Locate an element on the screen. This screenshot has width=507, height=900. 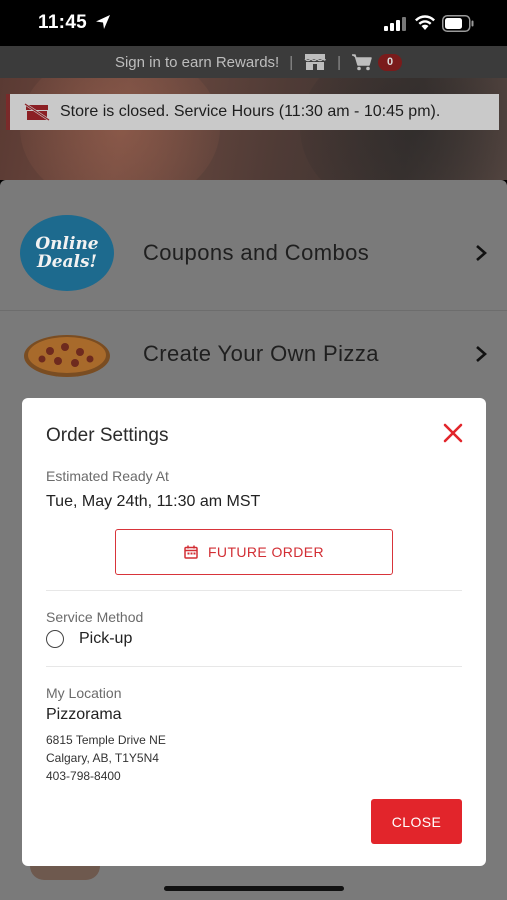
location-label: My Location is located at coordinates (84, 693).